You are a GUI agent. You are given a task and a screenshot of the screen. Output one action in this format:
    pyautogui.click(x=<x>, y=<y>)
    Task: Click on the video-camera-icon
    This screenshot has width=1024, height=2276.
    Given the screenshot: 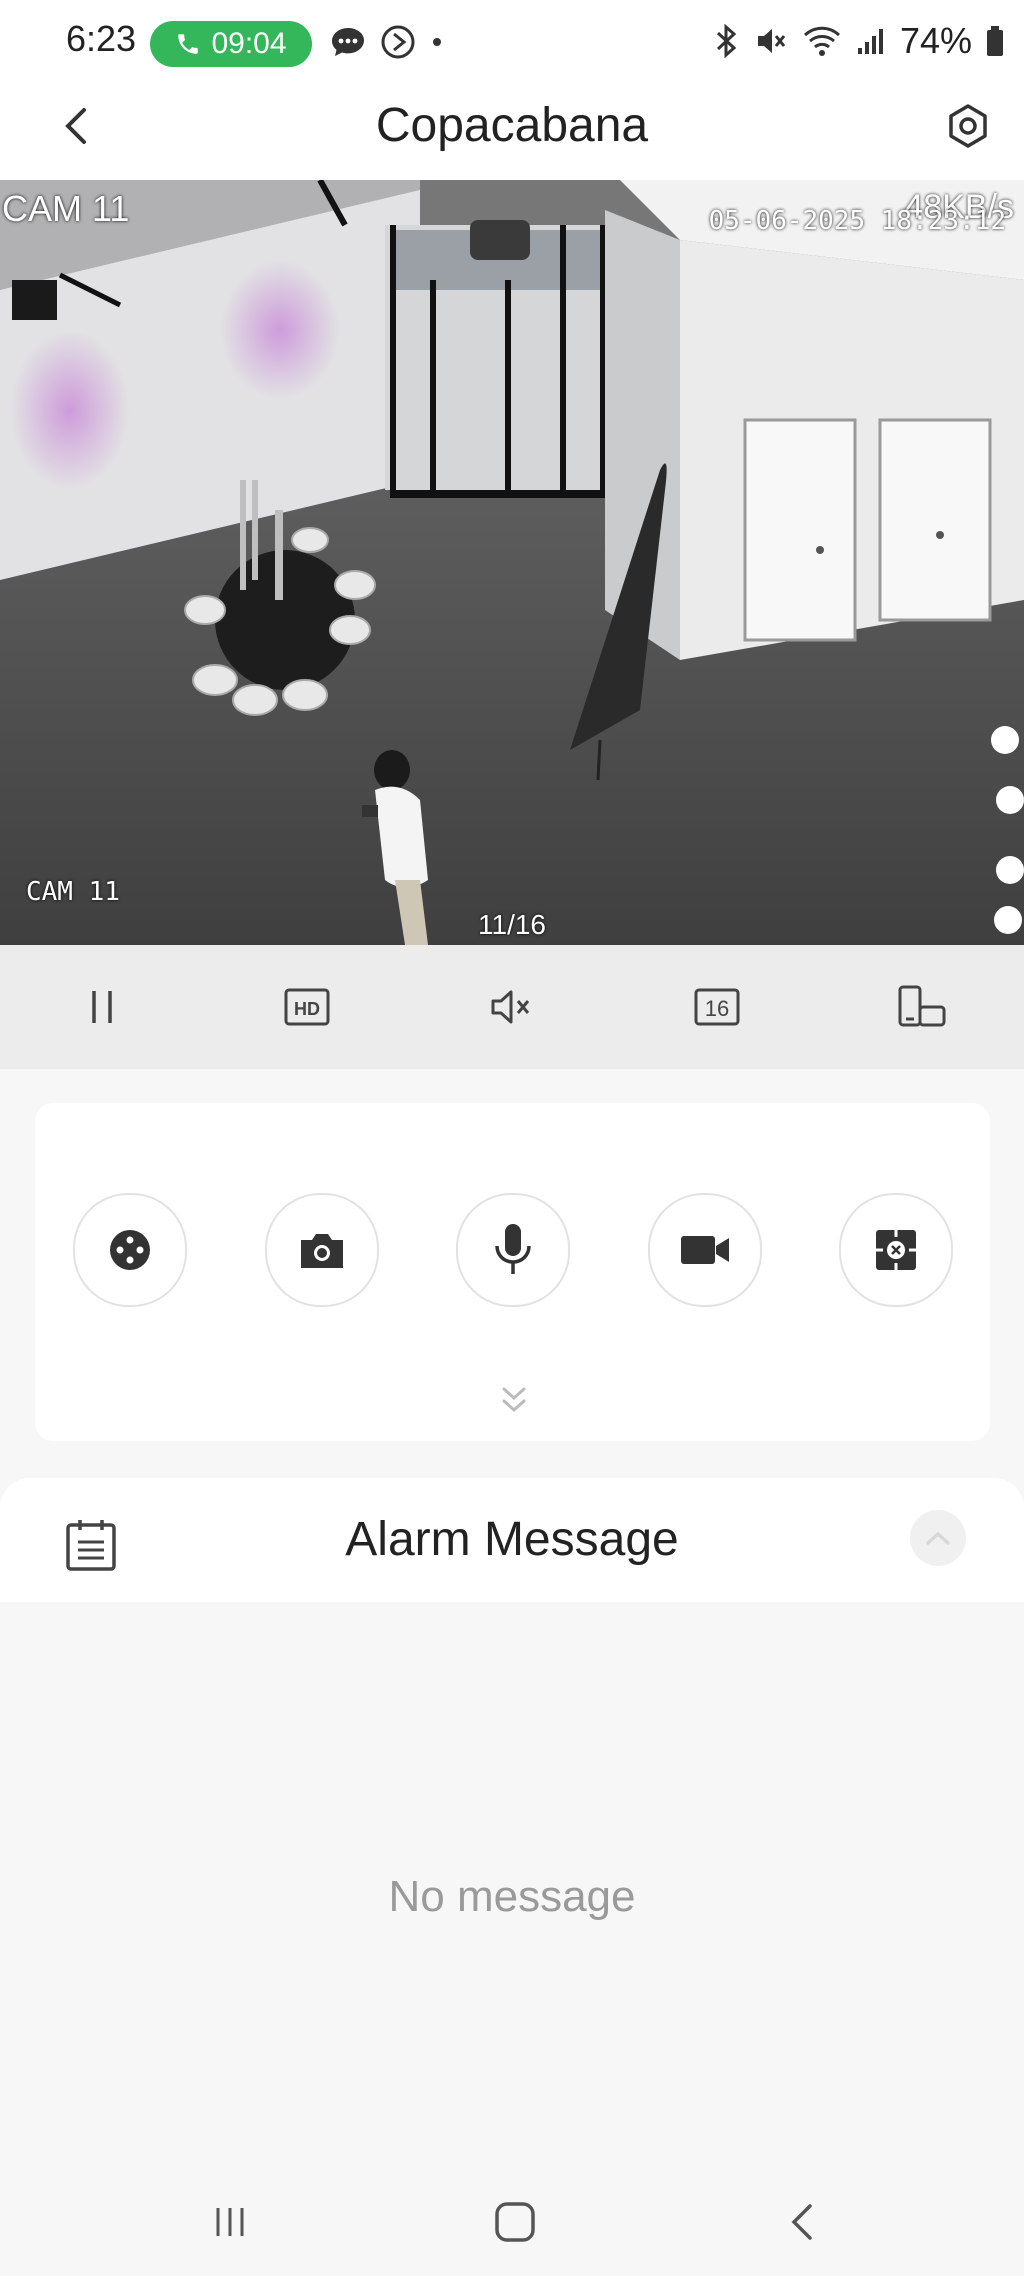 What is the action you would take?
    pyautogui.click(x=705, y=1250)
    